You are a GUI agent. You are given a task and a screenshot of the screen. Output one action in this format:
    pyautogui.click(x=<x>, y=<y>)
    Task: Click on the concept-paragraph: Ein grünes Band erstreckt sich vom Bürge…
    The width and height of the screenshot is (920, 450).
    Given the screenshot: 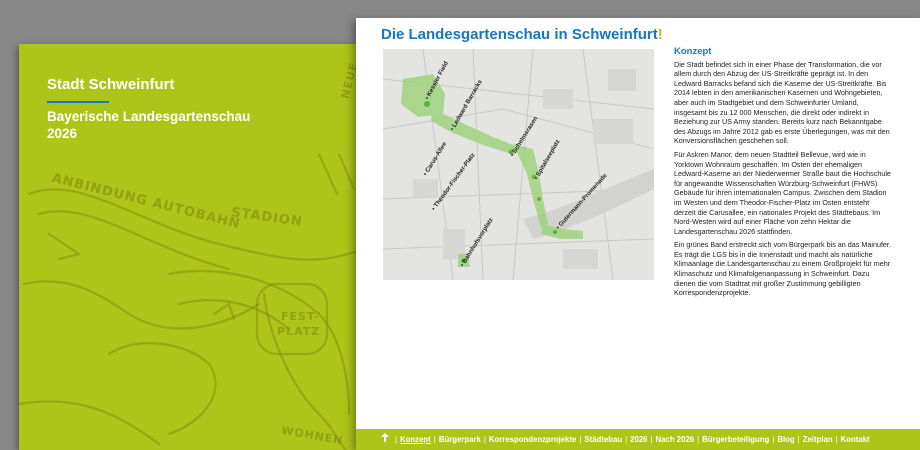 What is the action you would take?
    pyautogui.click(x=782, y=269)
    